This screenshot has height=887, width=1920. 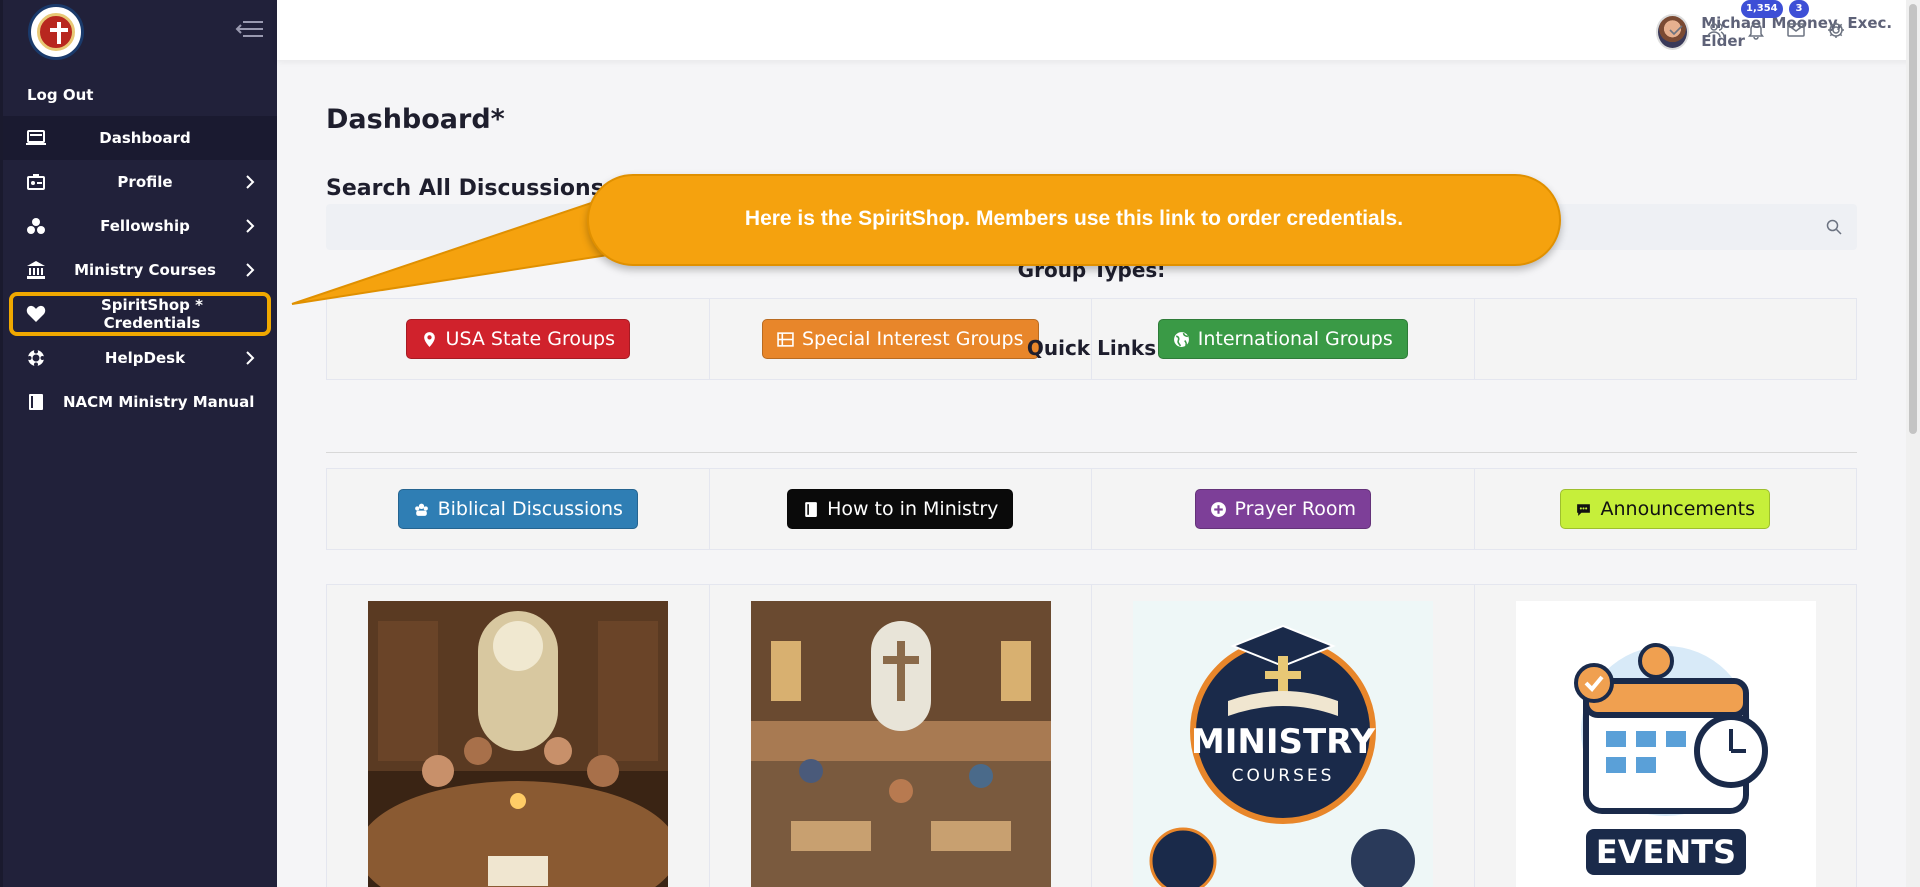 I want to click on search-icon, so click(x=1834, y=227).